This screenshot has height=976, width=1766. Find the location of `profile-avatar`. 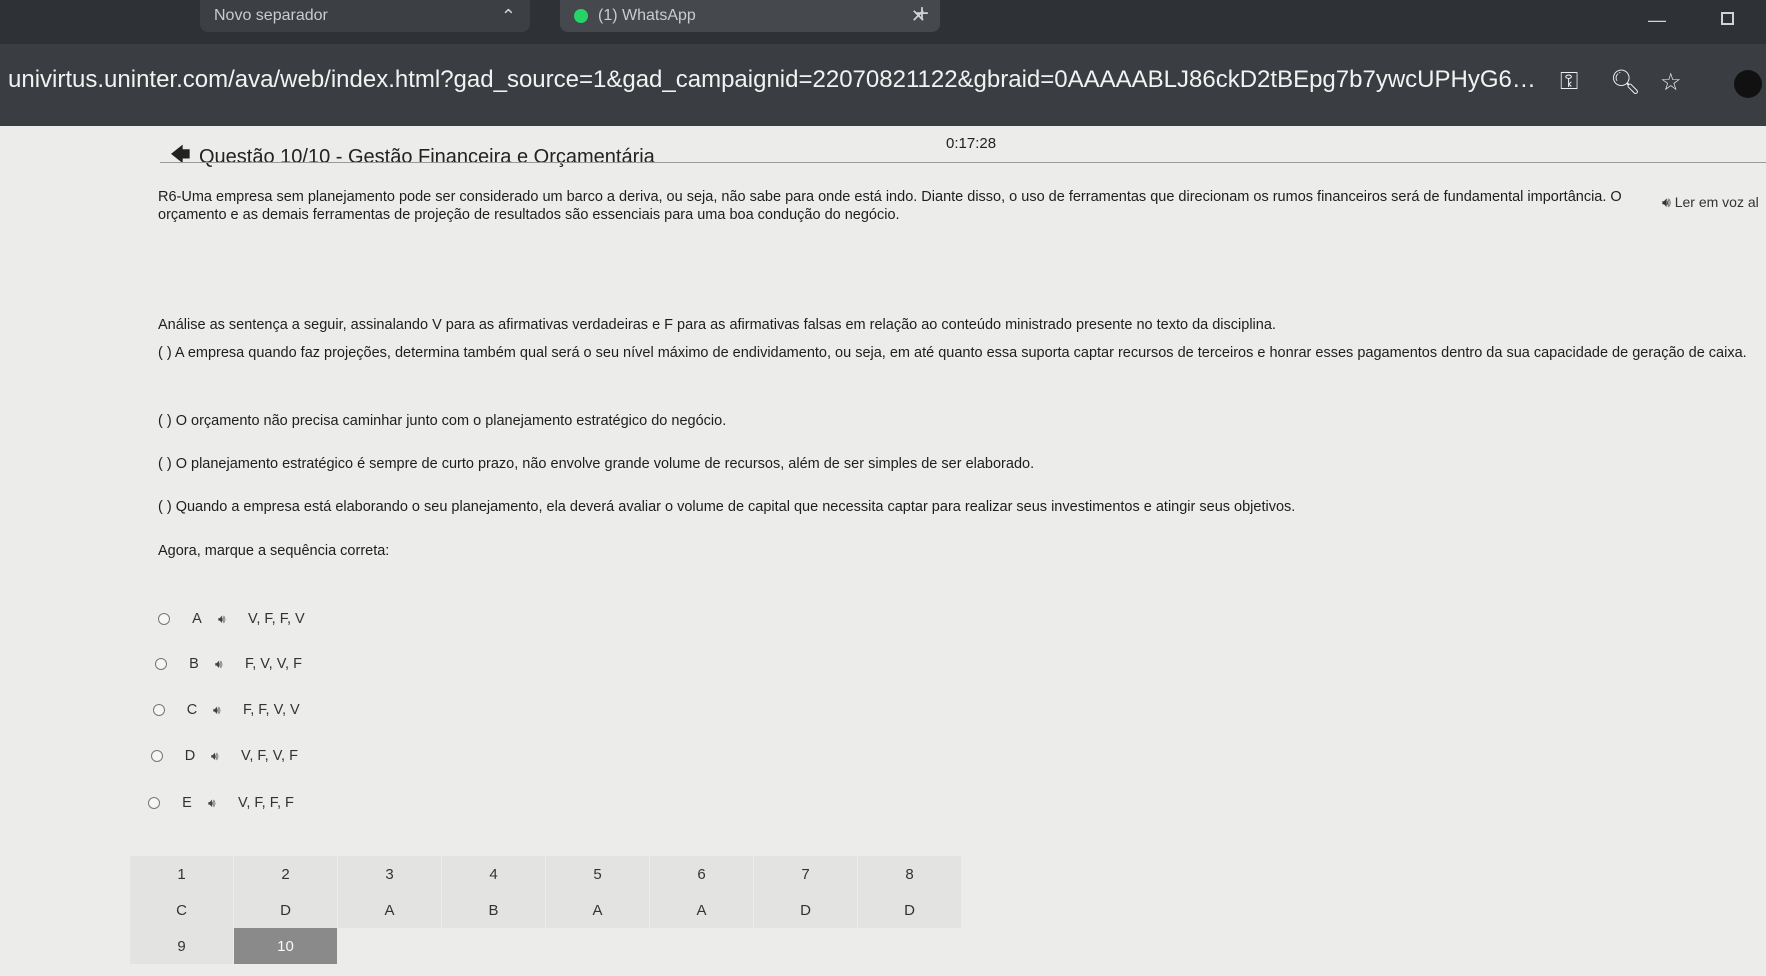

profile-avatar is located at coordinates (1748, 84).